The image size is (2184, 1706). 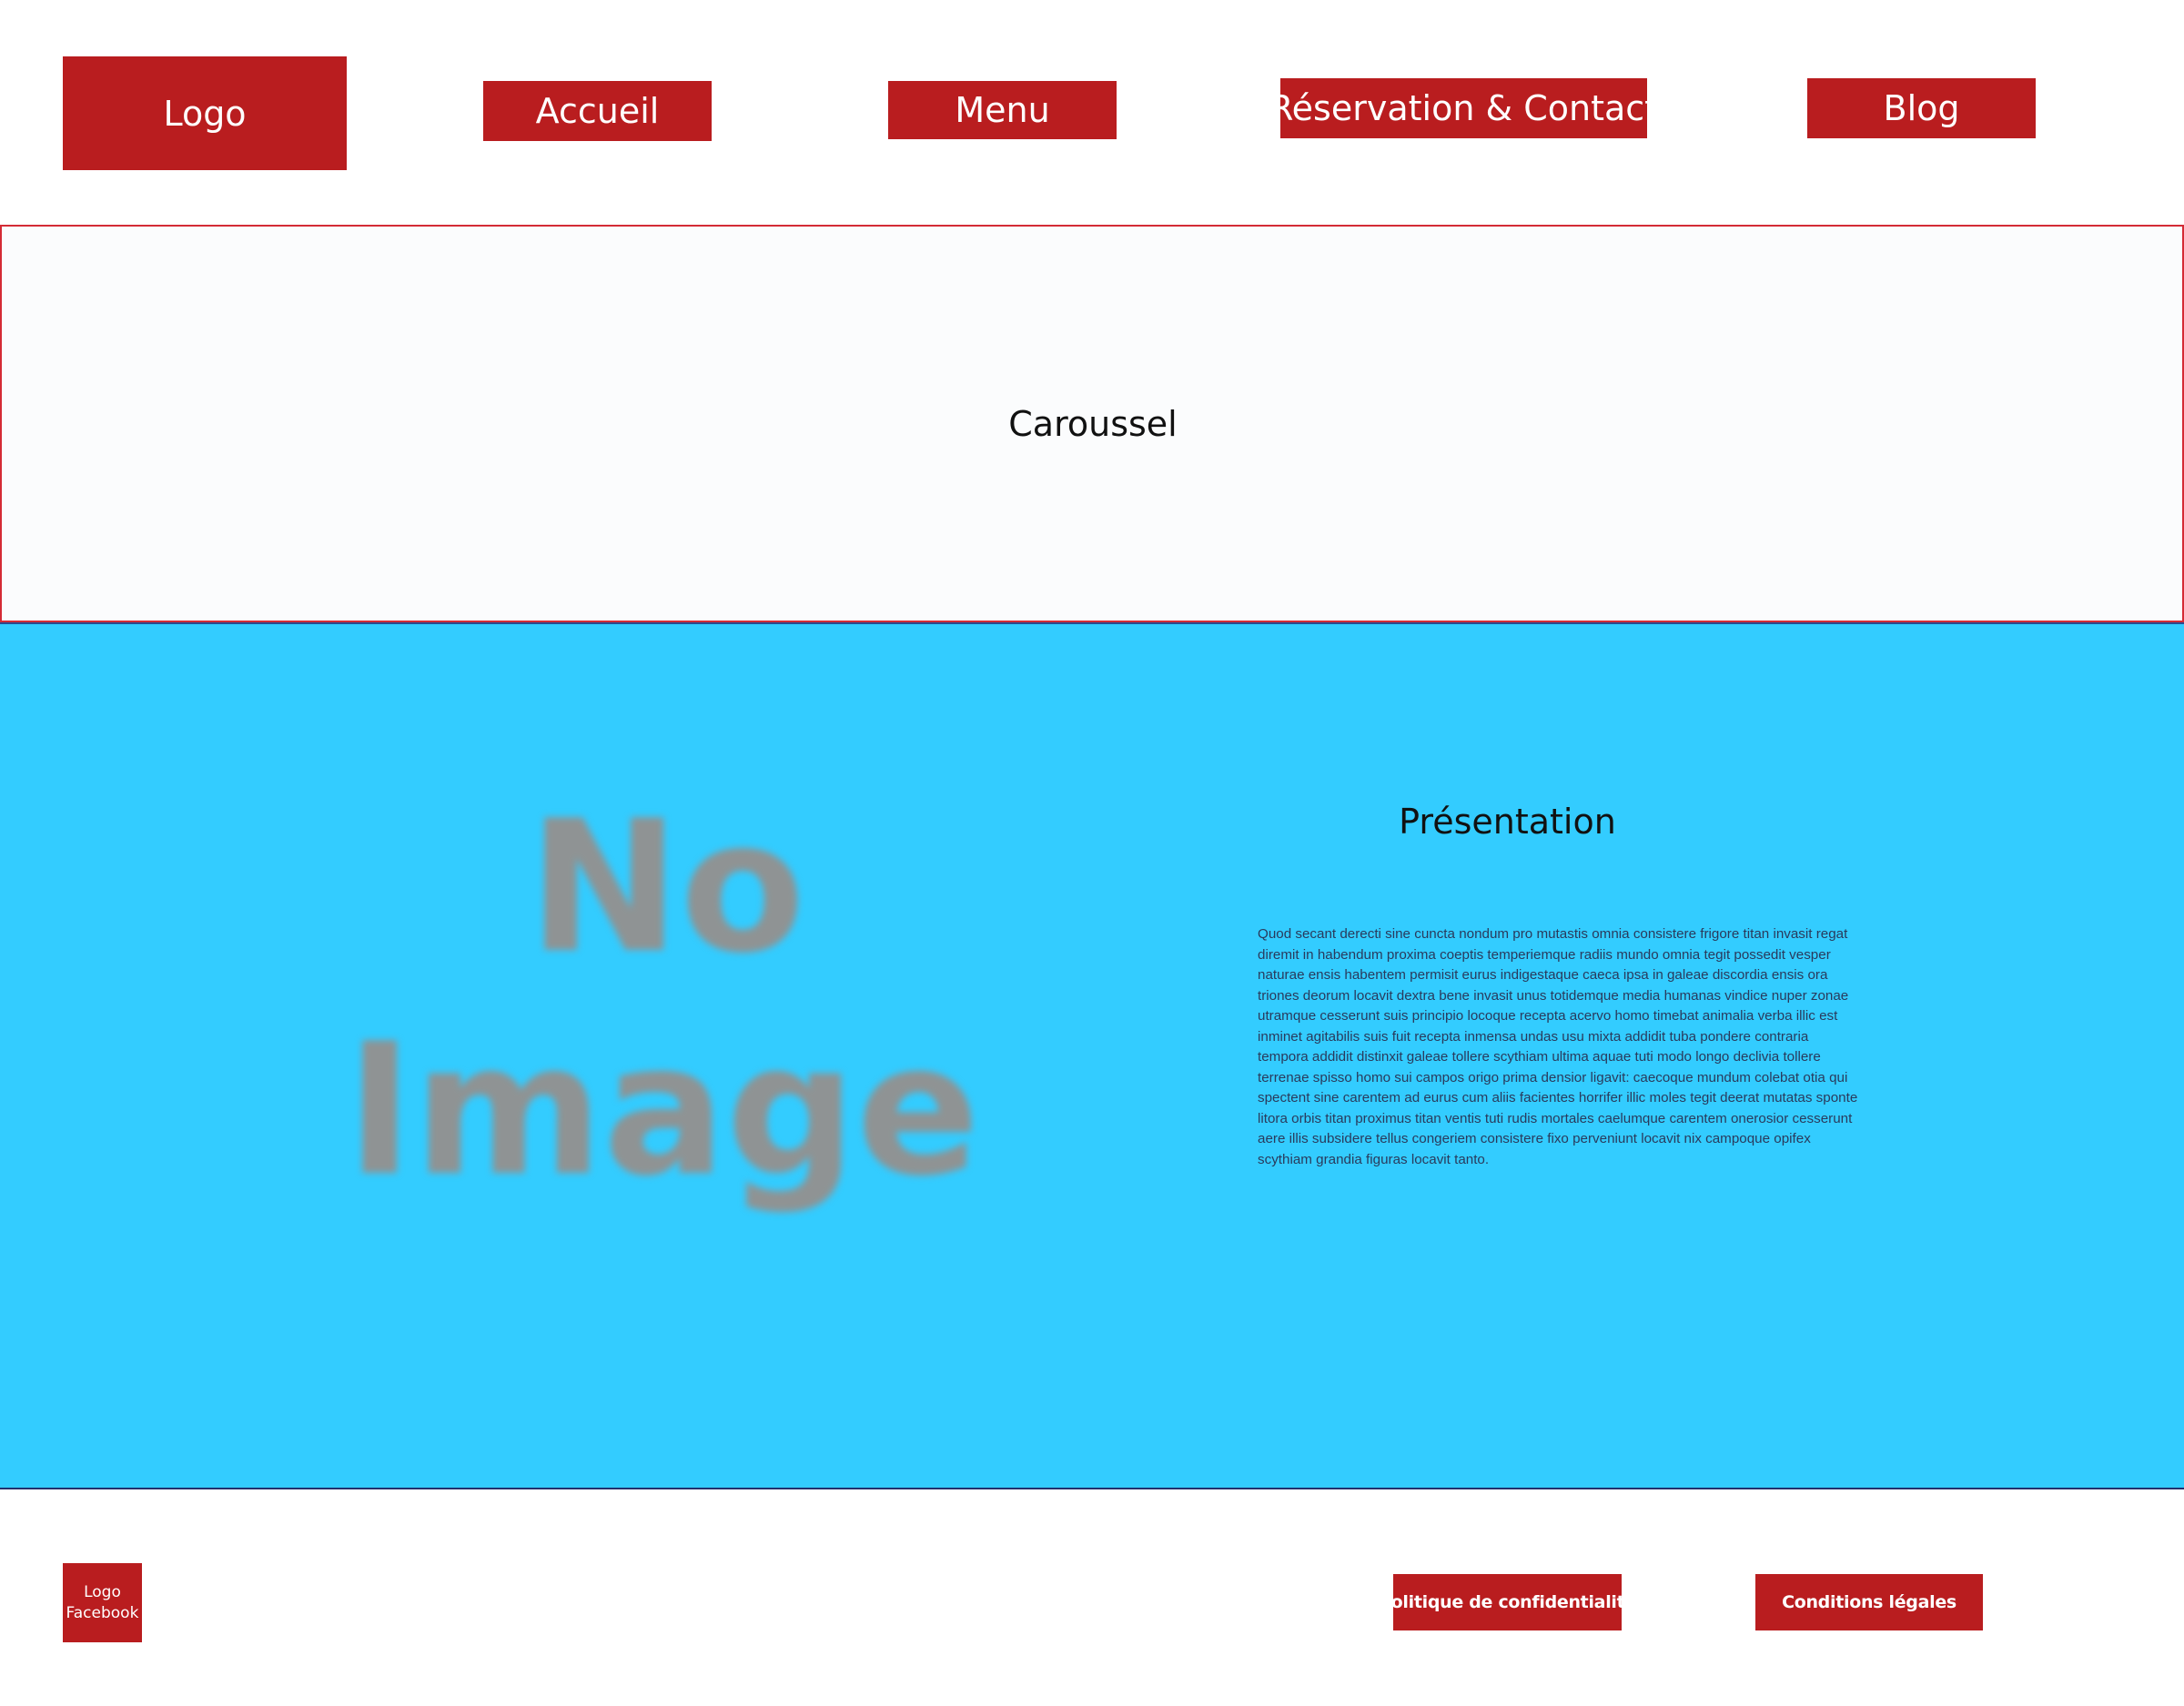 I want to click on facebook-logo: Logo Facebook, so click(x=103, y=1602).